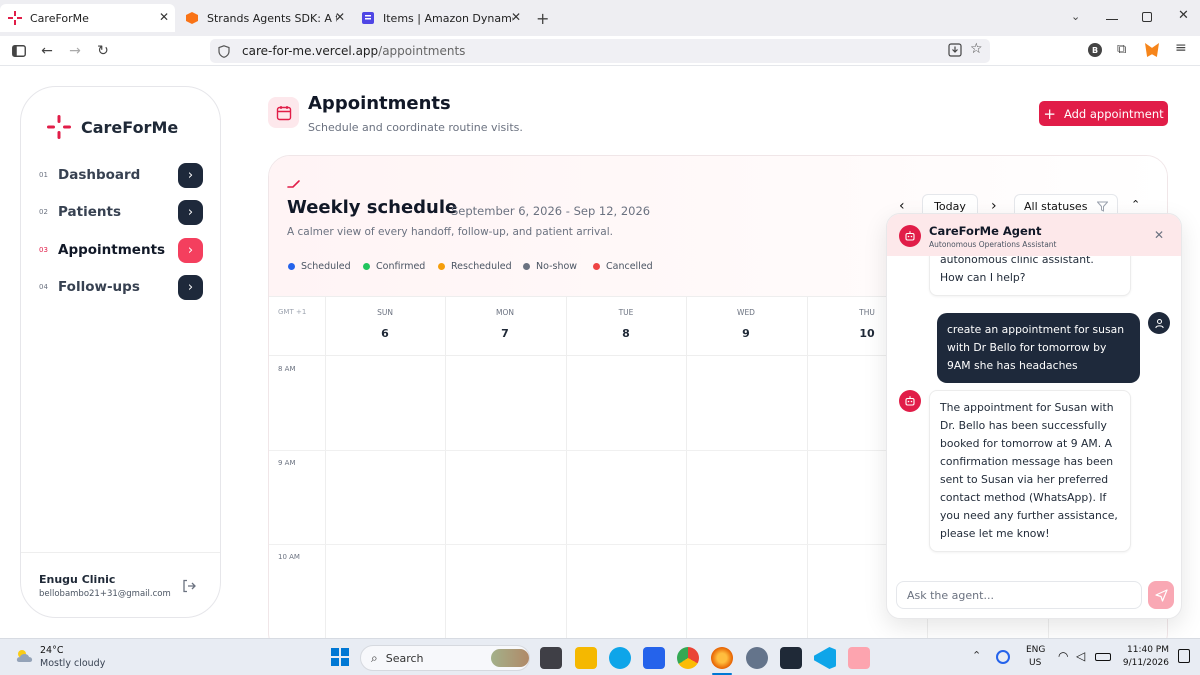 This screenshot has width=1200, height=675. I want to click on legend-label: Scheduled, so click(326, 266).